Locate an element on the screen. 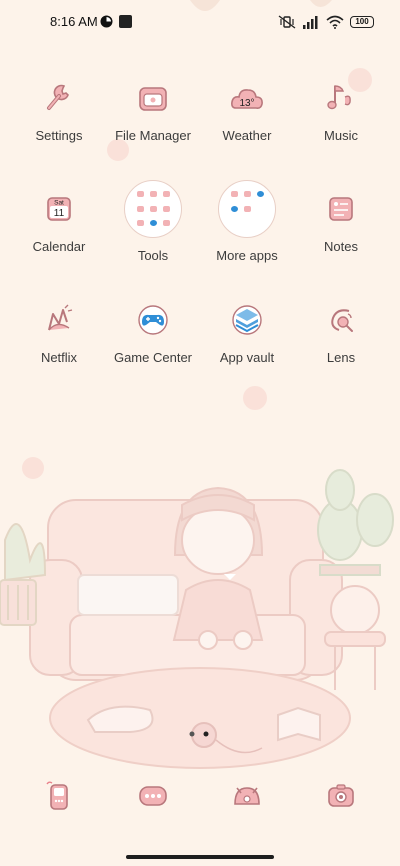 This screenshot has width=400, height=866. folder-tools: Tools is located at coordinates (153, 221).